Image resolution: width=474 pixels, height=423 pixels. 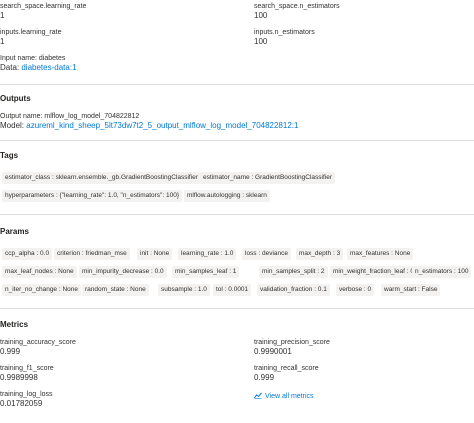 What do you see at coordinates (289, 396) in the screenshot?
I see `view-all-metrics-label: View all metrics` at bounding box center [289, 396].